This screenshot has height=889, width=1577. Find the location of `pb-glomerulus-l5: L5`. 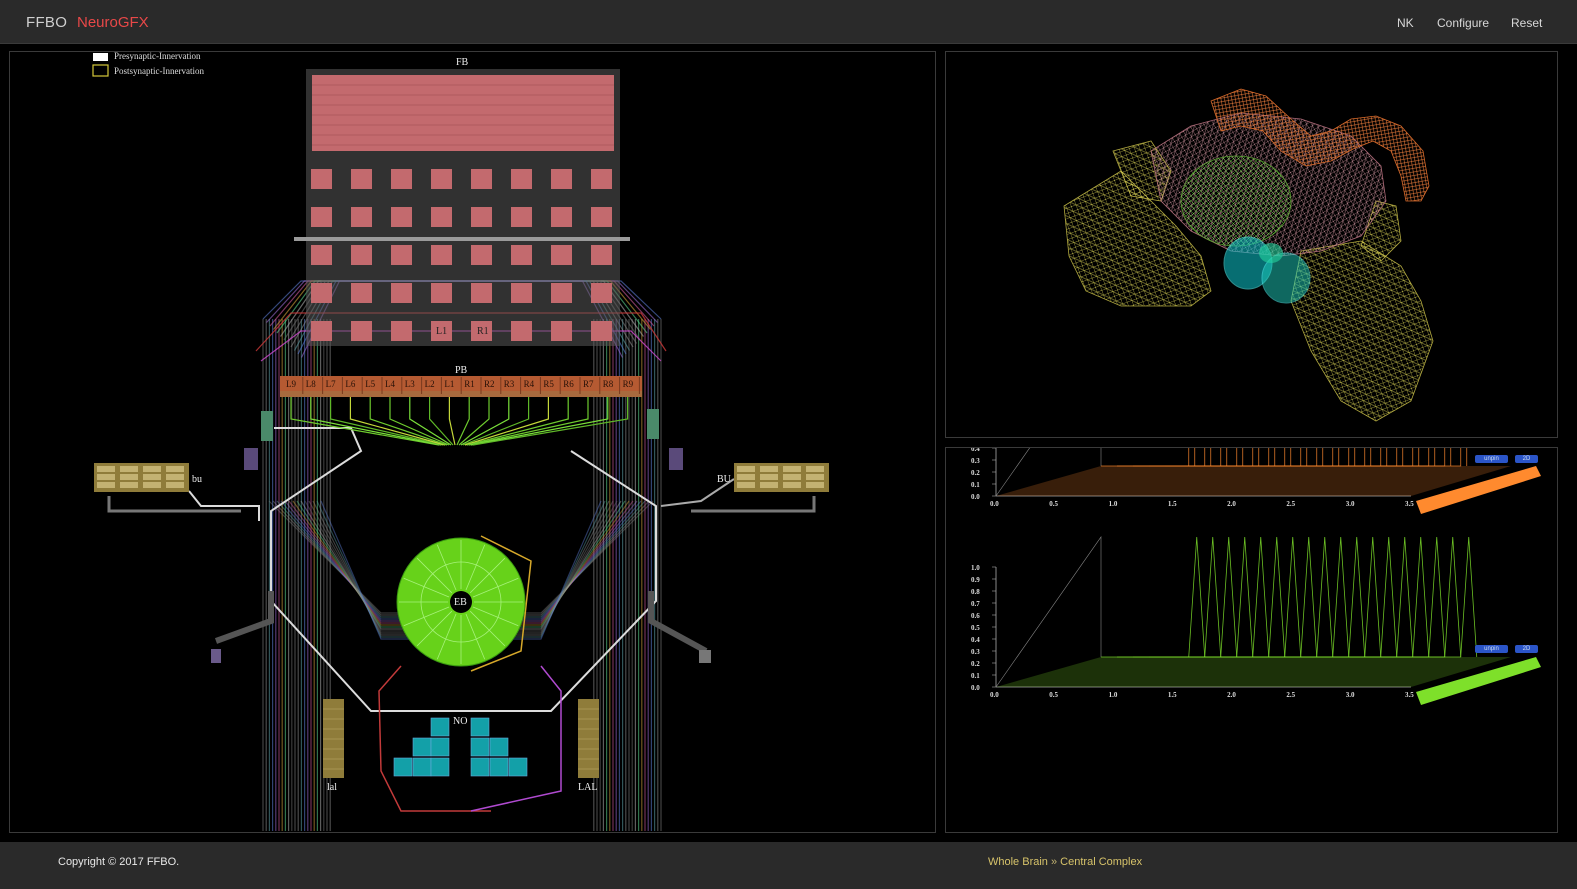

pb-glomerulus-l5: L5 is located at coordinates (370, 384).